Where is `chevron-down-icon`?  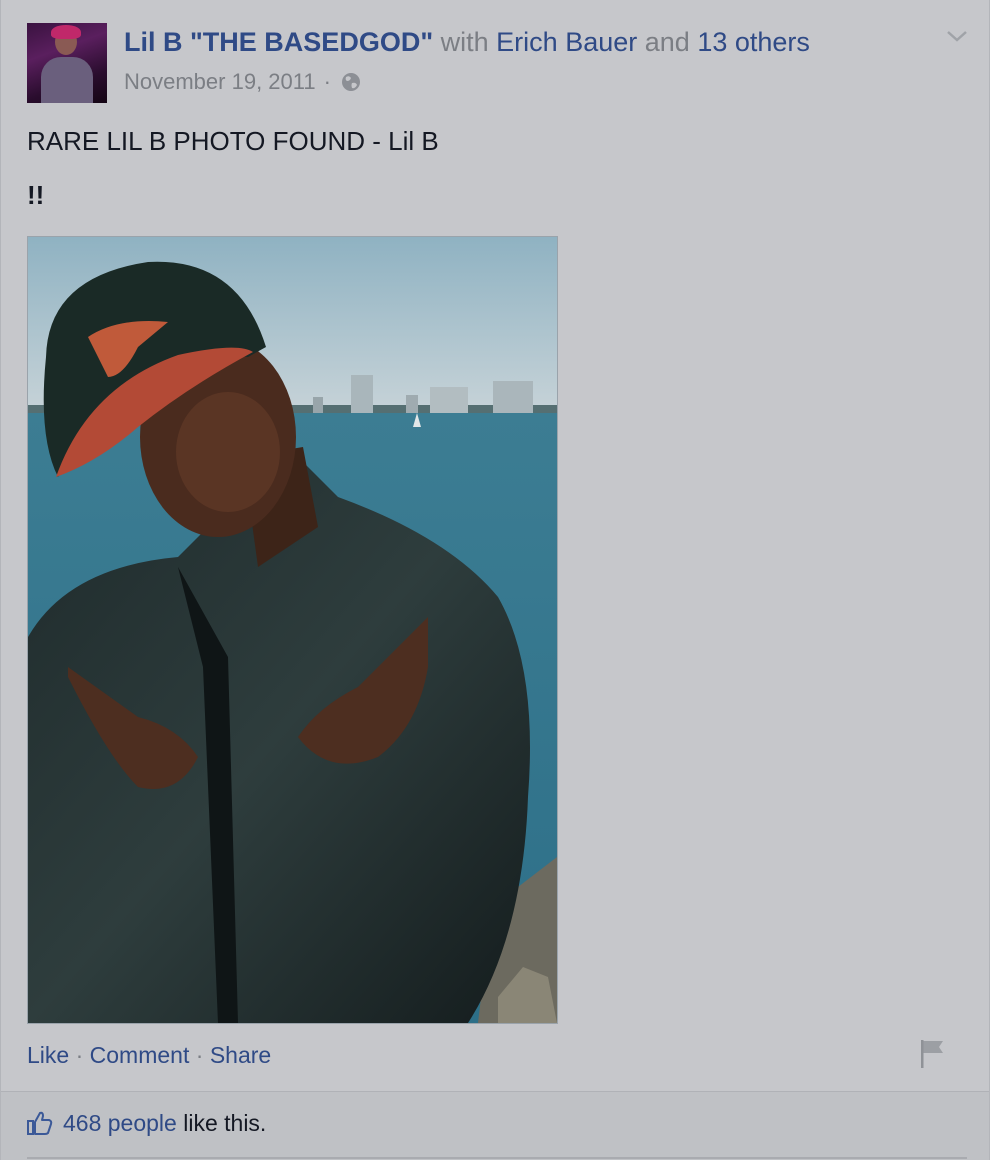 chevron-down-icon is located at coordinates (957, 36).